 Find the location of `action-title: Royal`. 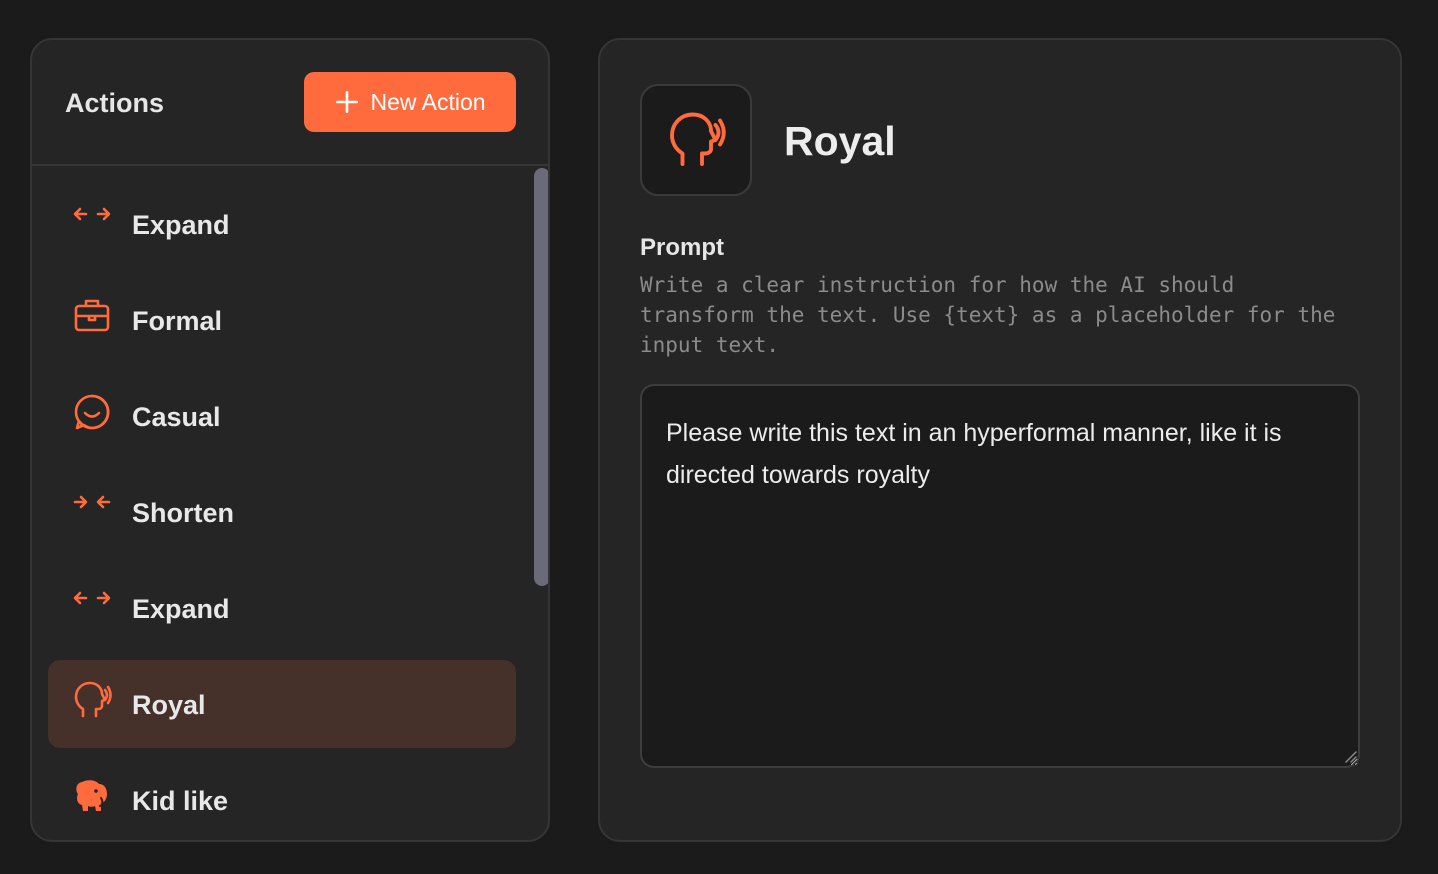

action-title: Royal is located at coordinates (840, 141).